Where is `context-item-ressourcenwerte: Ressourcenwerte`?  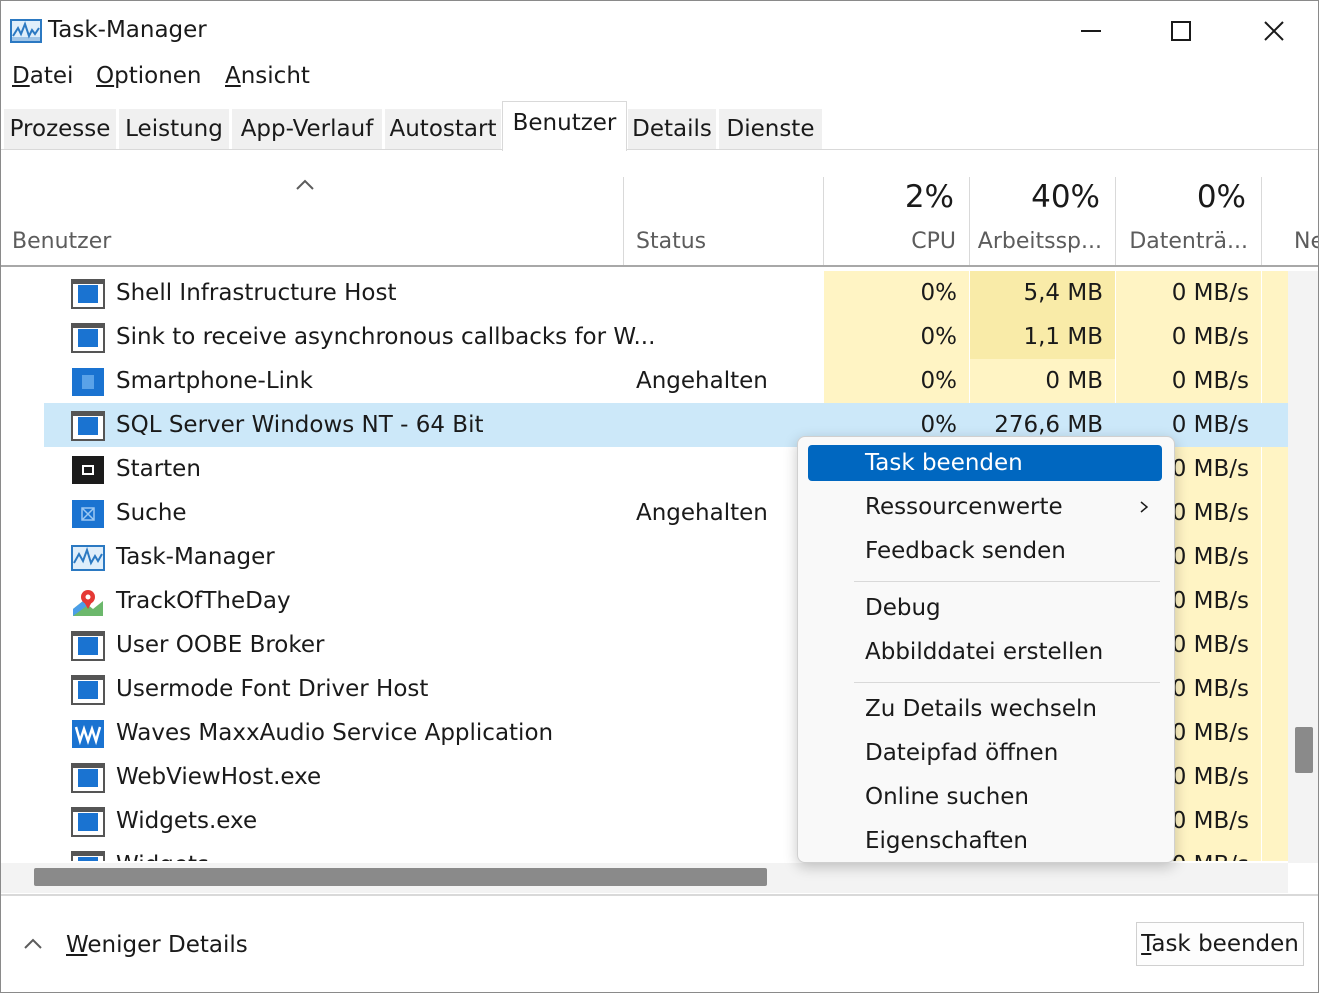
context-item-ressourcenwerte: Ressourcenwerte is located at coordinates (985, 507).